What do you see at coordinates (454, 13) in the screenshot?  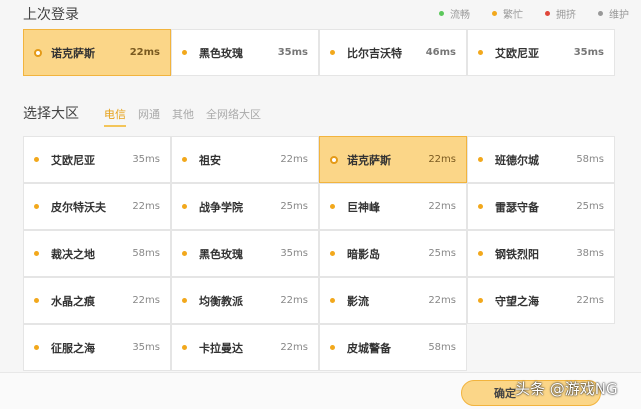 I see `legend-item-smooth: 流畅` at bounding box center [454, 13].